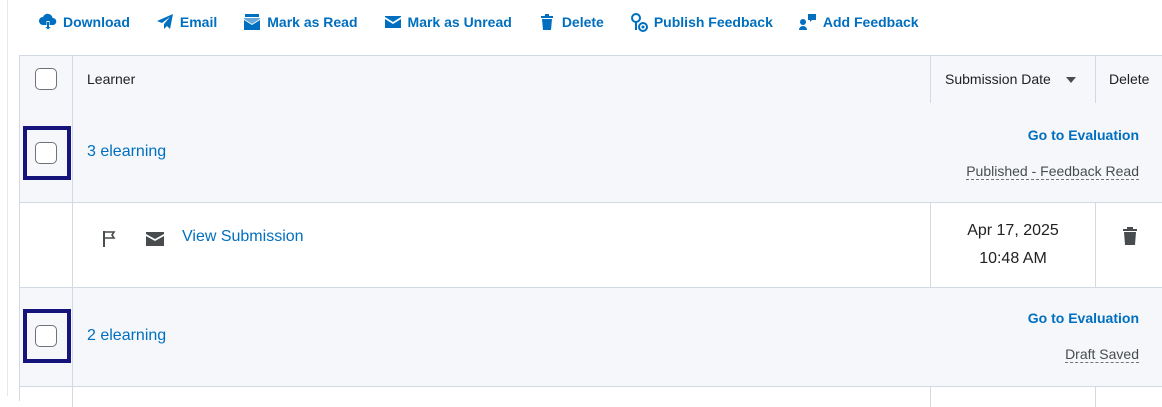 This screenshot has width=1162, height=407. What do you see at coordinates (126, 152) in the screenshot?
I see `learner-name-link: 3 elearning` at bounding box center [126, 152].